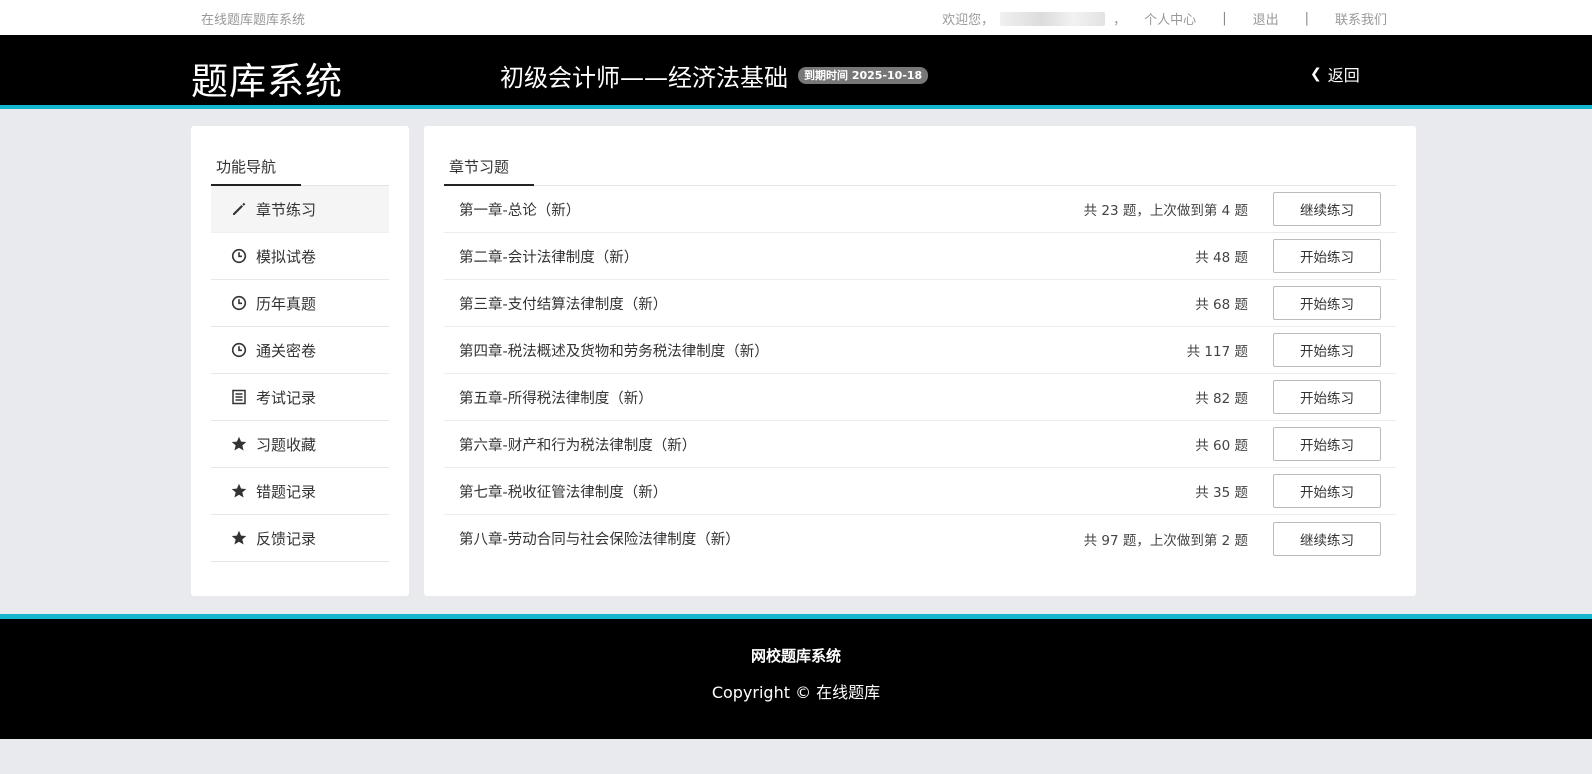  Describe the element at coordinates (599, 540) in the screenshot. I see `chapter-name: 第八章-劳动合同与社会保险法律制度（新）` at that location.